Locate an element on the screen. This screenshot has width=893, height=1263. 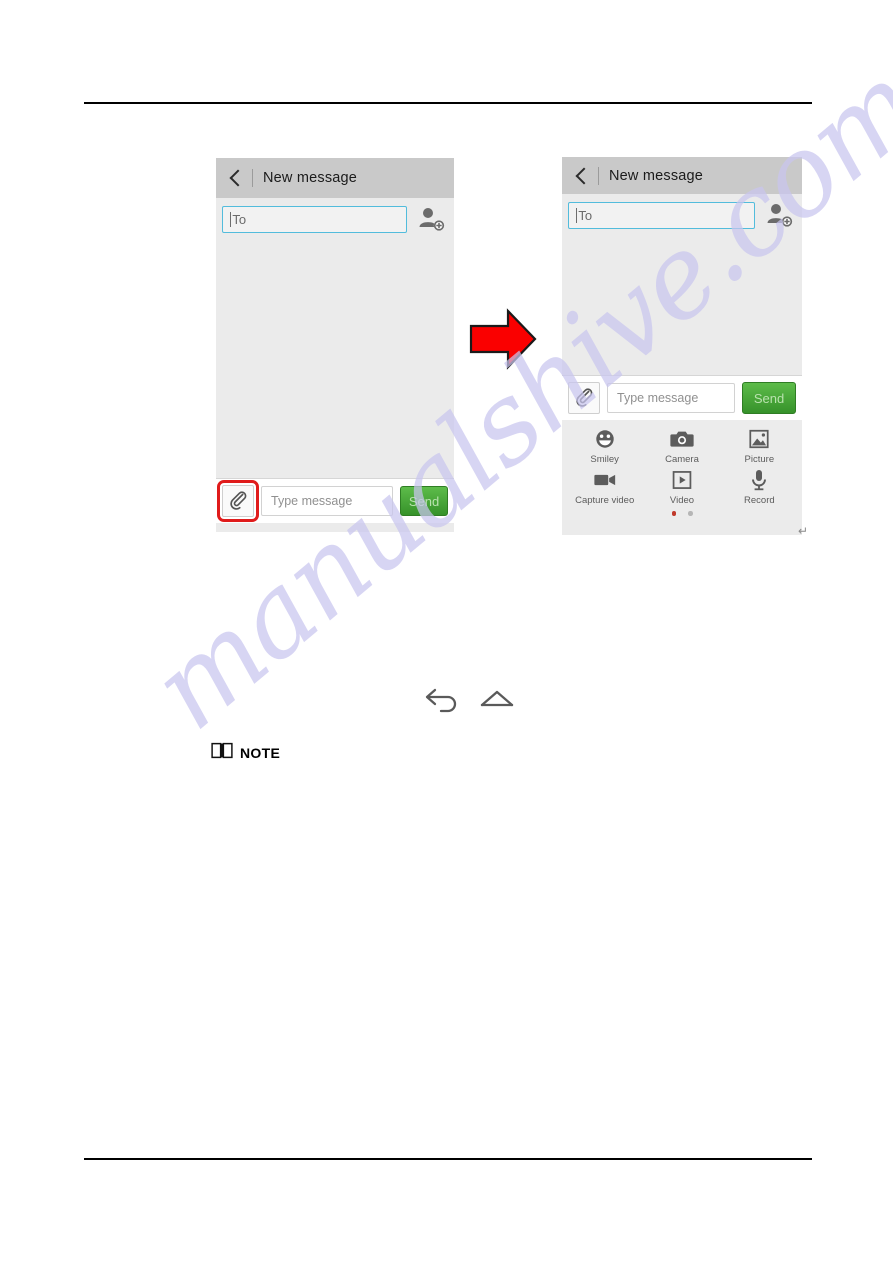
page-footer-rule is located at coordinates (448, 1159).